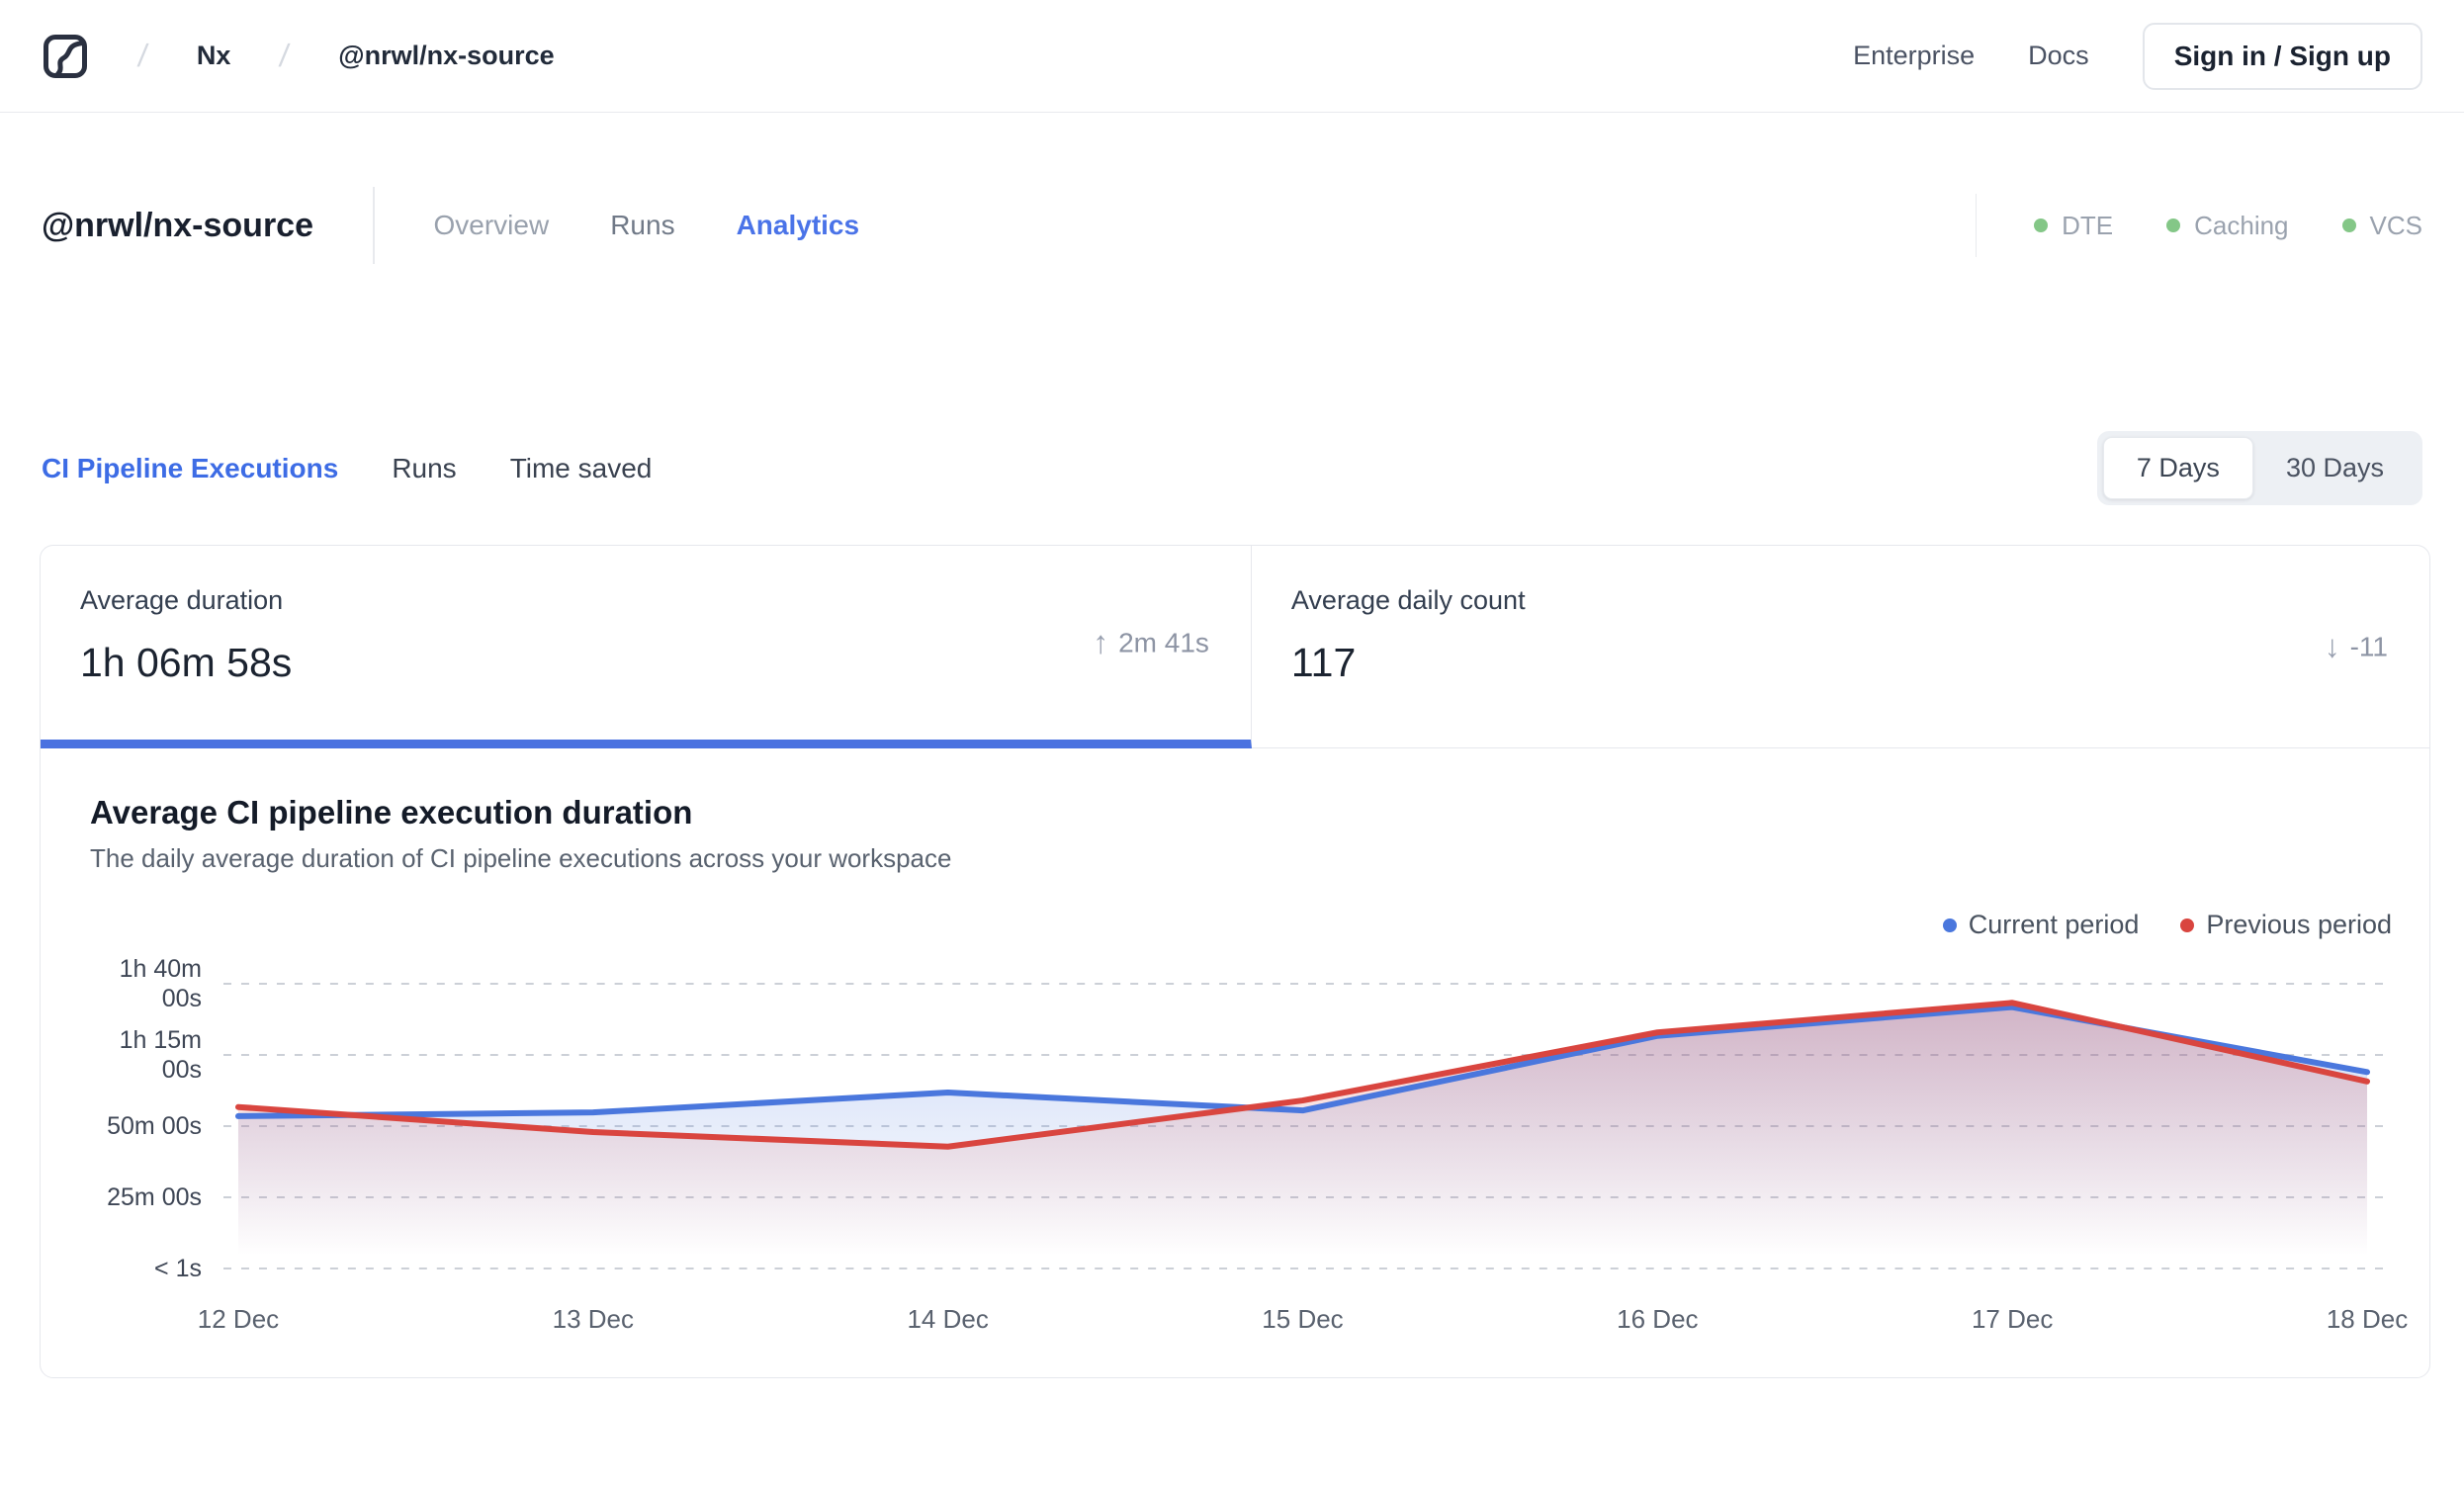 This screenshot has width=2464, height=1487. Describe the element at coordinates (2058, 56) in the screenshot. I see `docs-link: Docs` at that location.